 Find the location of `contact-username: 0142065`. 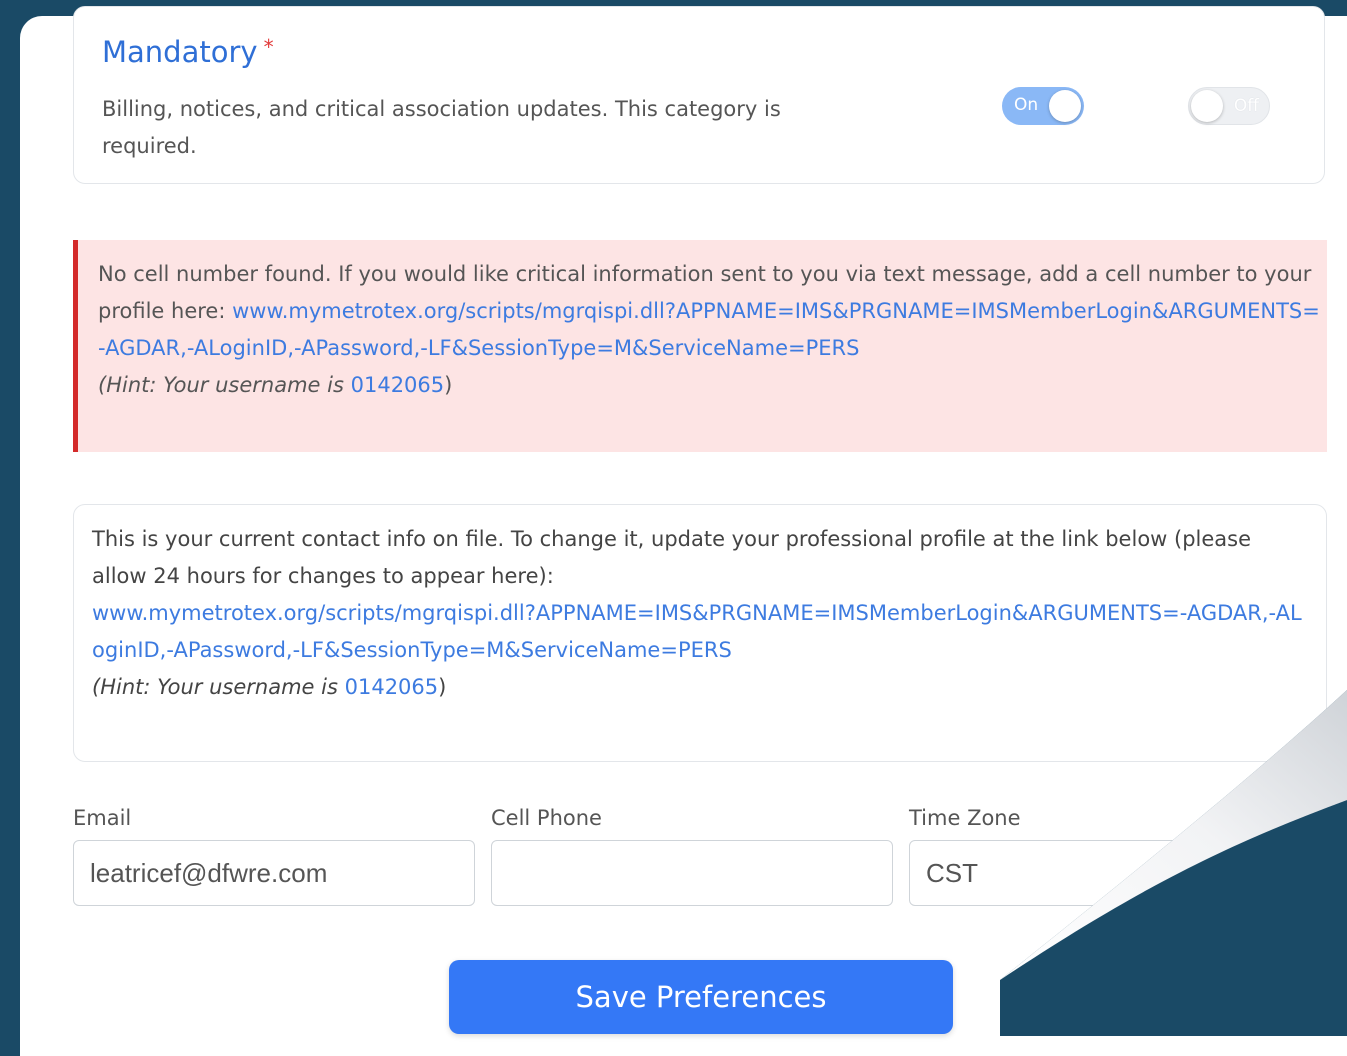

contact-username: 0142065 is located at coordinates (391, 687).